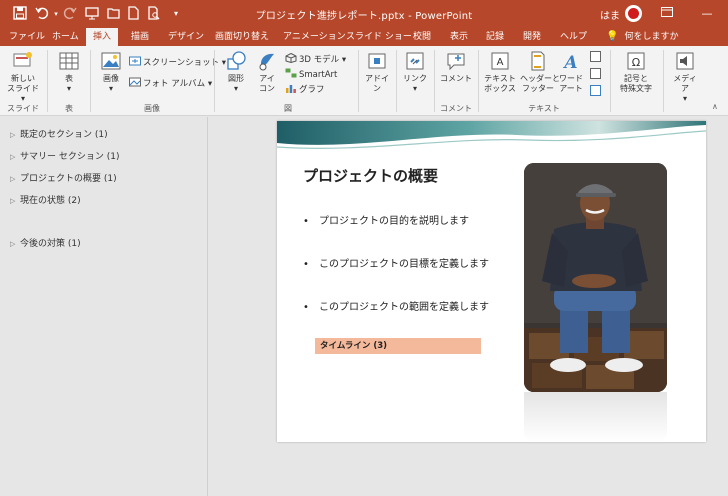 This screenshot has height=496, width=728. Describe the element at coordinates (540, 72) in the screenshot. I see `header-footer-button: ヘッダーと フッター` at that location.